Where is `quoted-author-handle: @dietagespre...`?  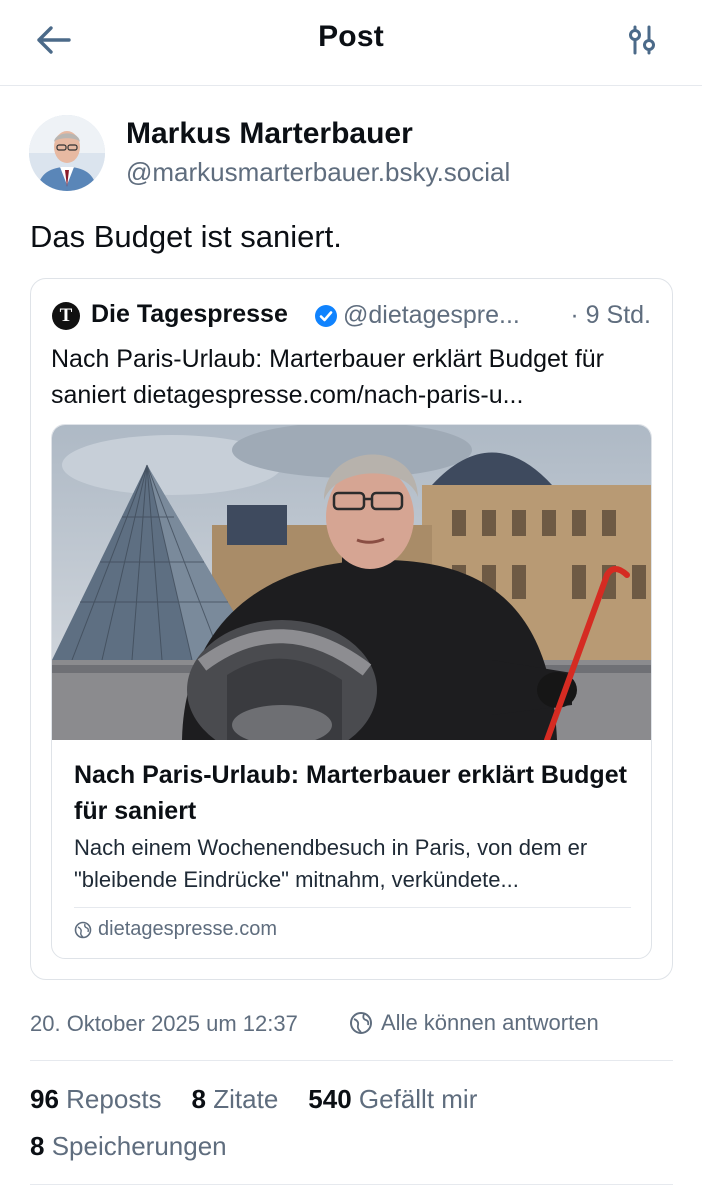
quoted-author-handle: @dietagespre... is located at coordinates (431, 315).